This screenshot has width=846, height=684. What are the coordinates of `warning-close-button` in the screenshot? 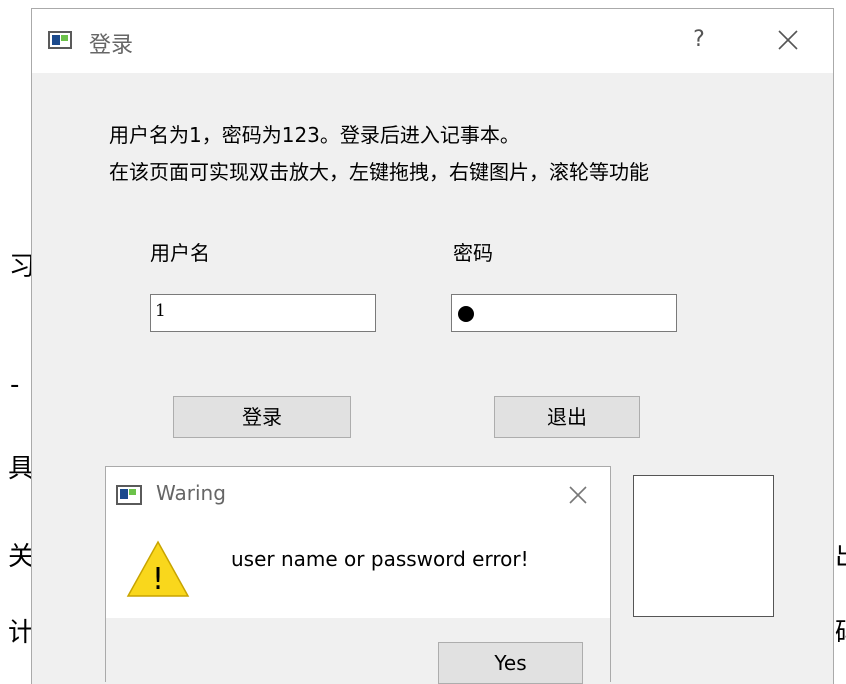 It's located at (578, 495).